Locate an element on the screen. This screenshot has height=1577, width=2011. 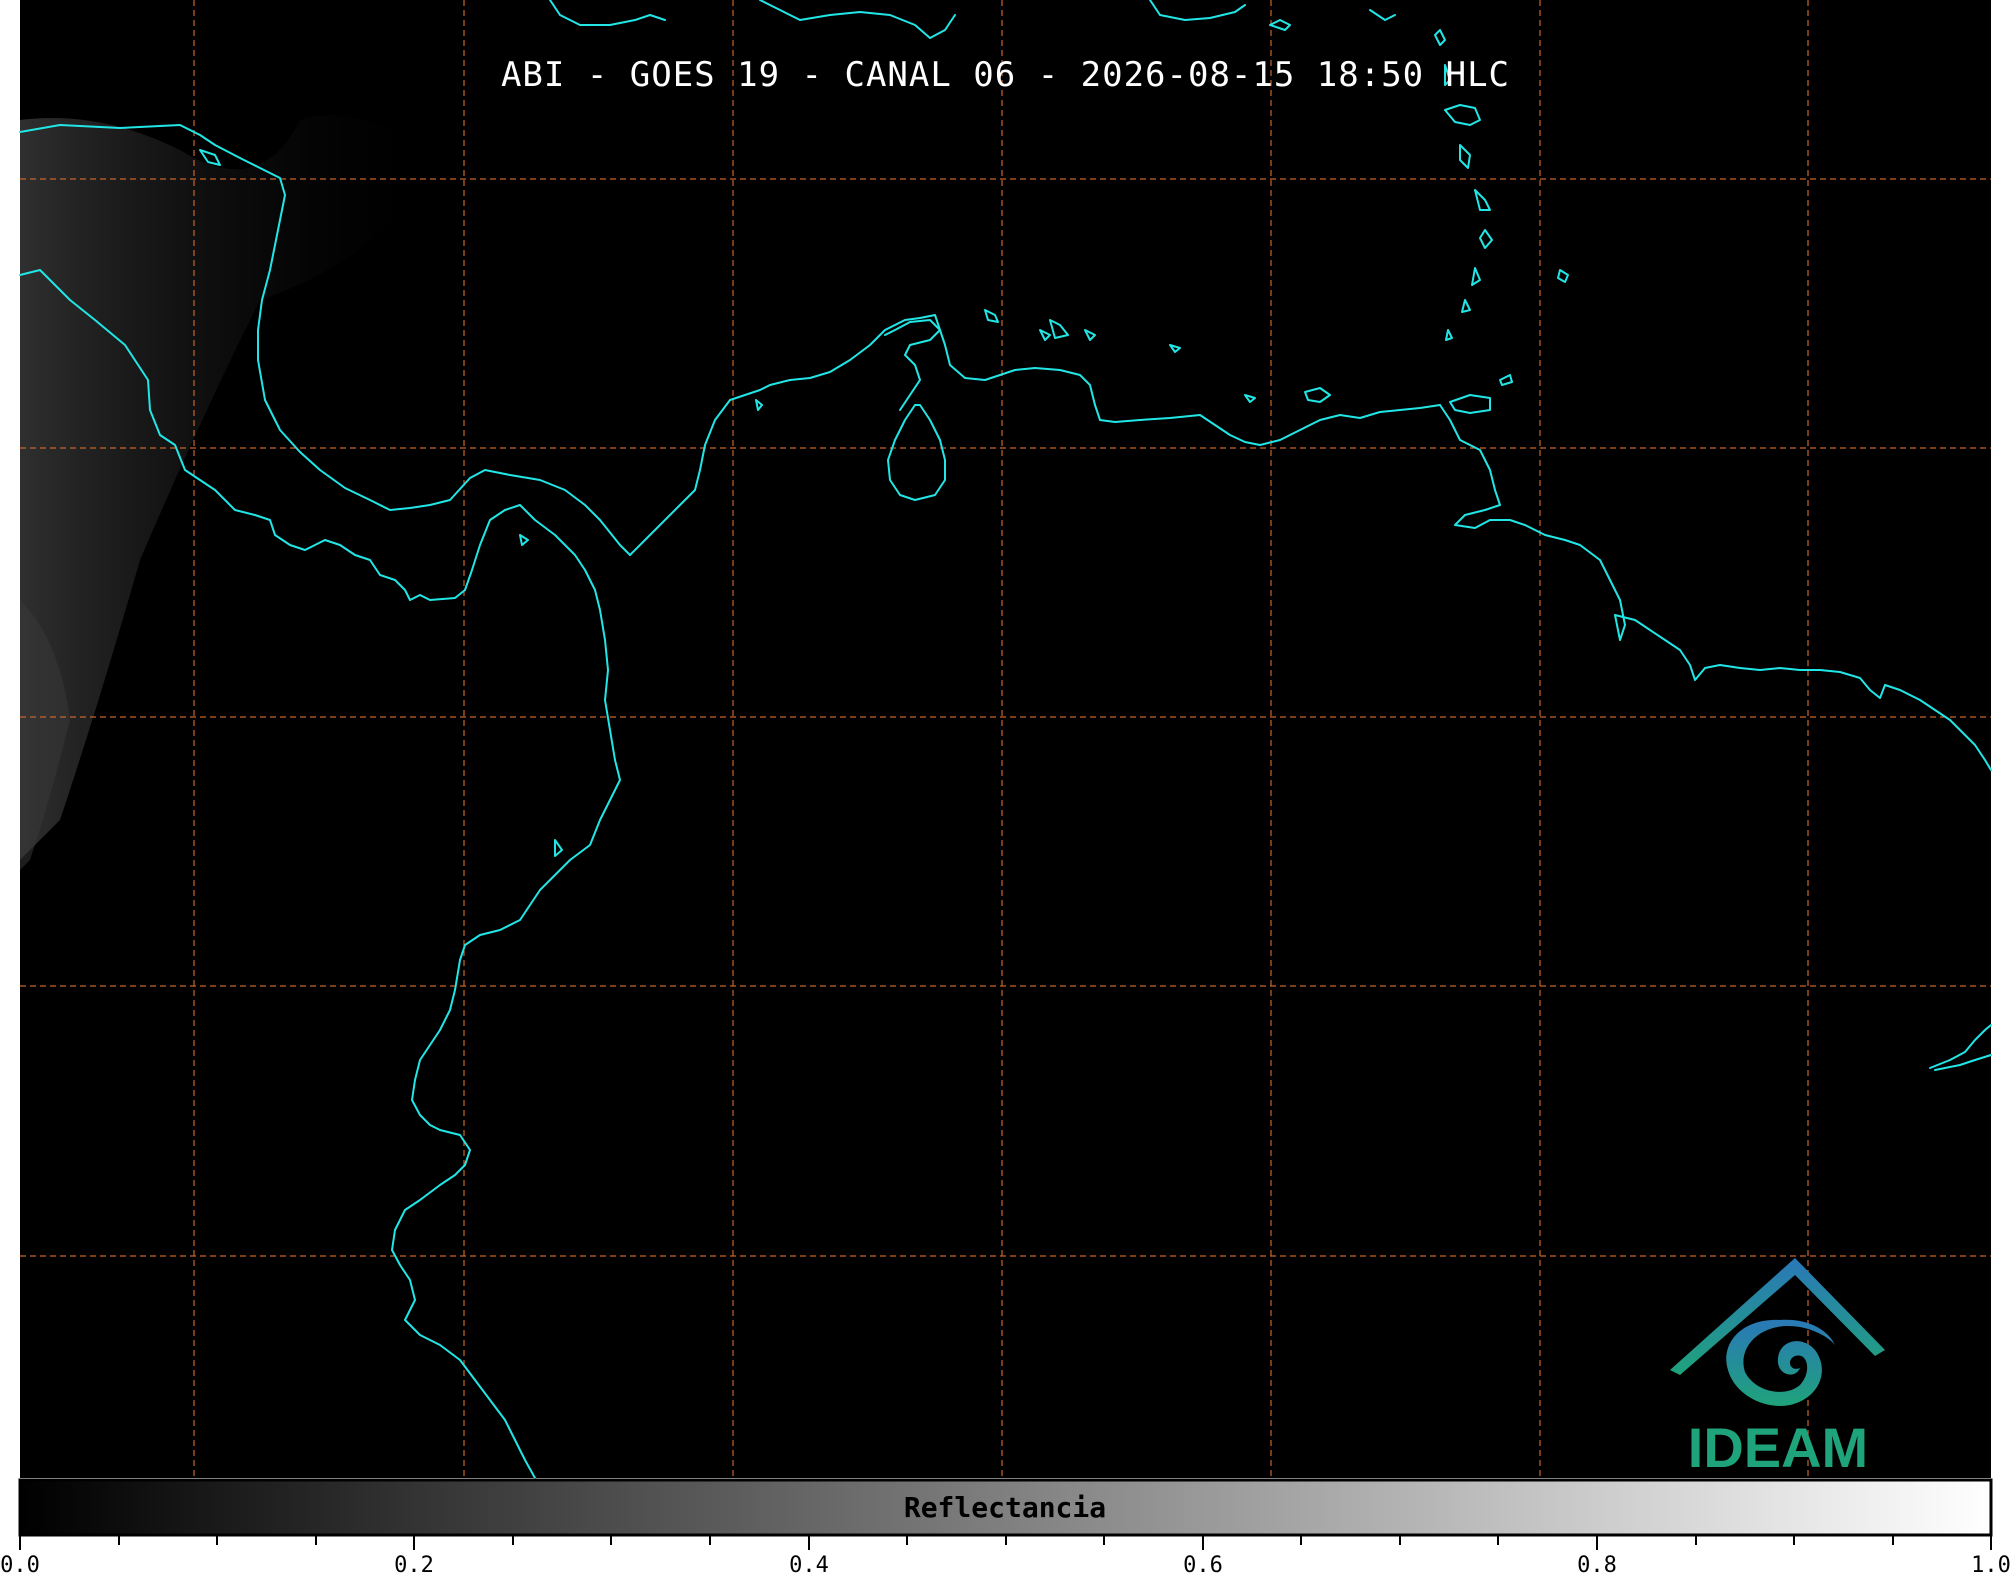
logo-text: IDEAM is located at coordinates (1778, 1447).